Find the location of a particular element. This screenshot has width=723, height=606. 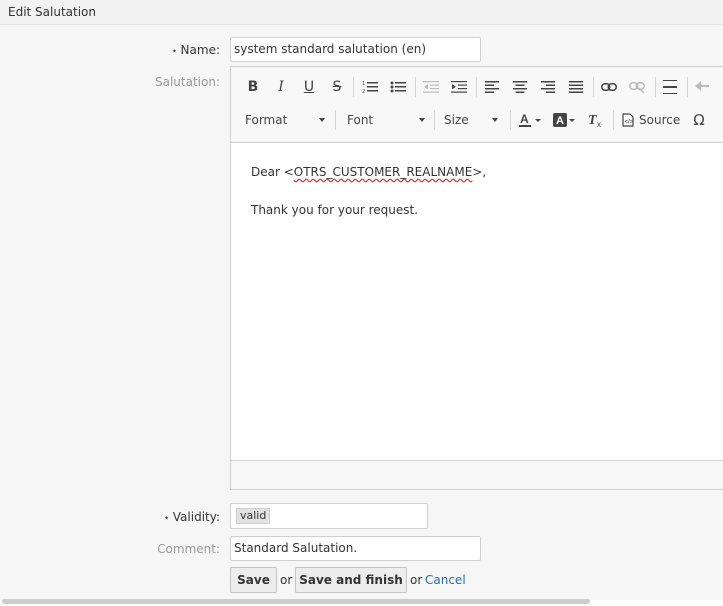

unlink-icon is located at coordinates (637, 87).